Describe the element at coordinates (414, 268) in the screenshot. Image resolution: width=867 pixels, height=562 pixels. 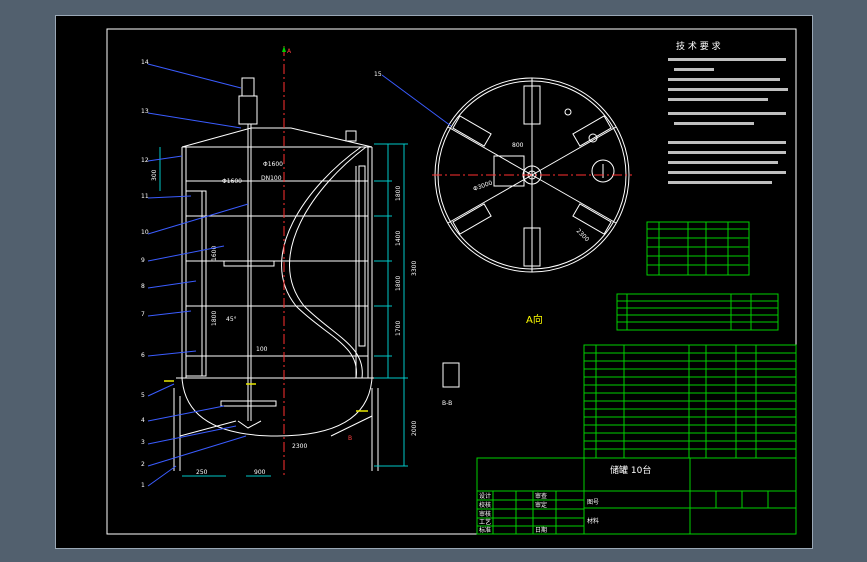
I see `dim-height-total: 3300` at that location.